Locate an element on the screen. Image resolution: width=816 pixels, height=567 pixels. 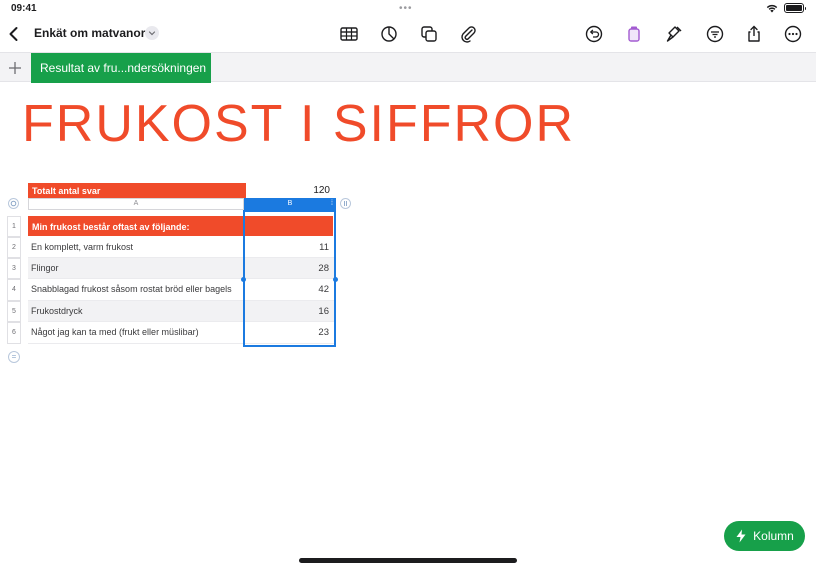
multitasking-dots: ••• is located at coordinates (406, 8).